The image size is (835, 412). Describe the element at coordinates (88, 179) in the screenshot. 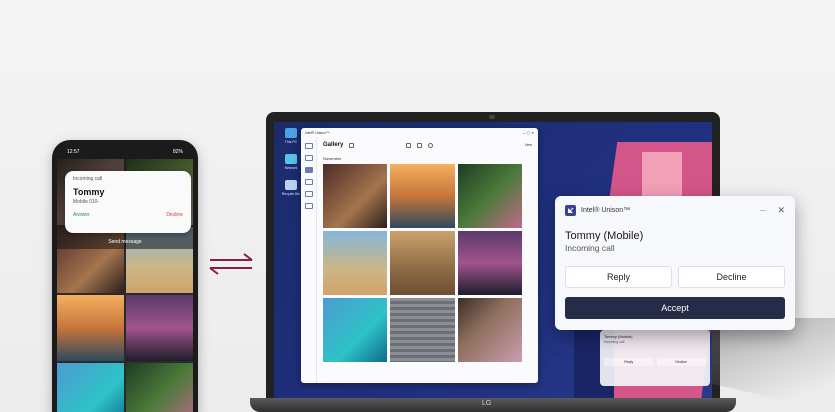

I see `call-label: Incoming call` at that location.